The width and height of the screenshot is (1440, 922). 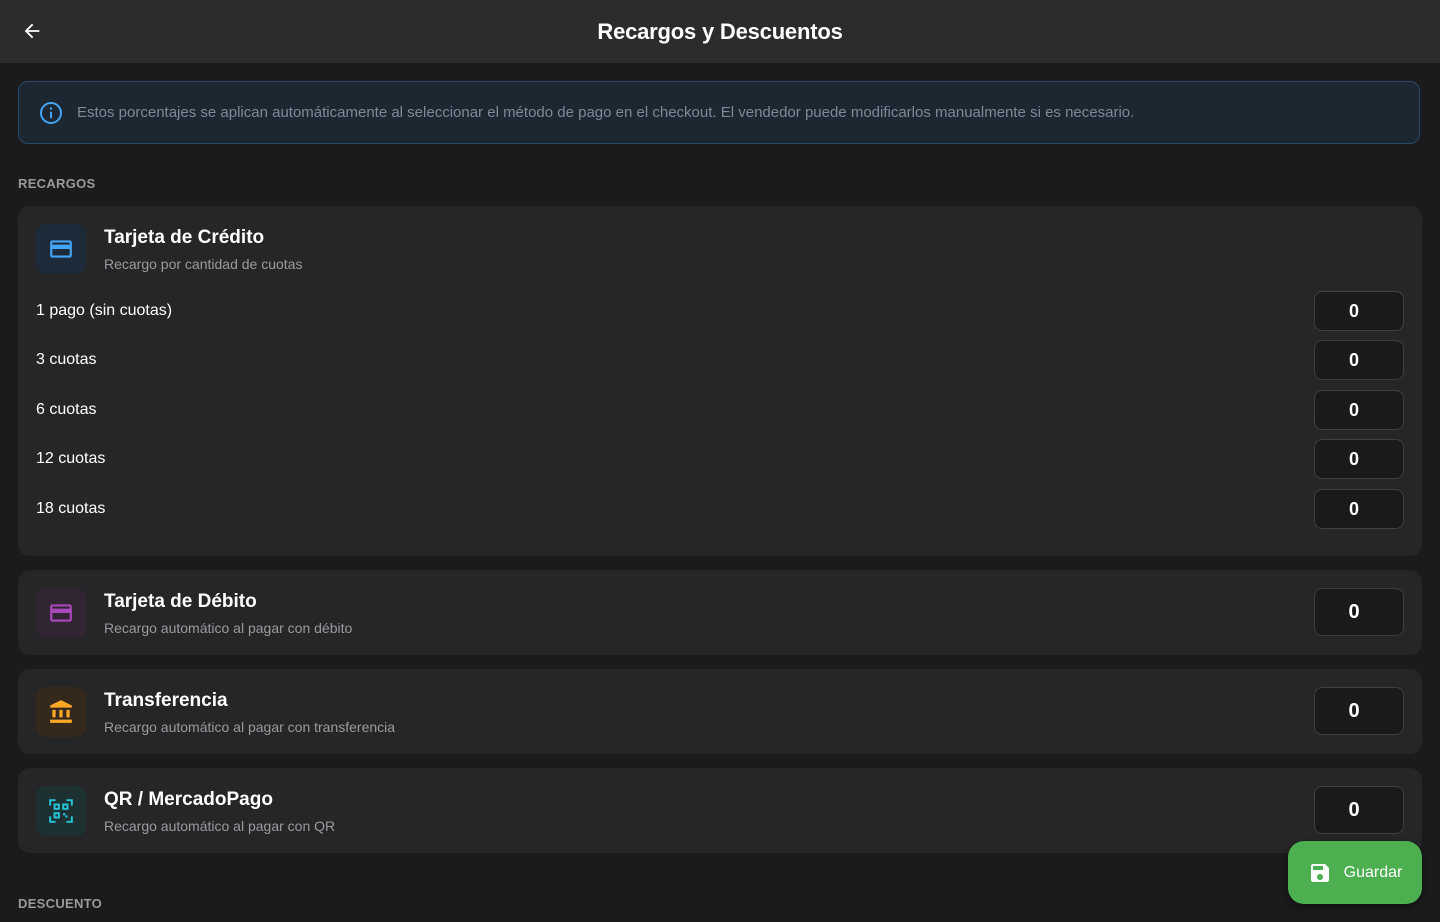 I want to click on installment-row: 12 cuotas, so click(x=720, y=459).